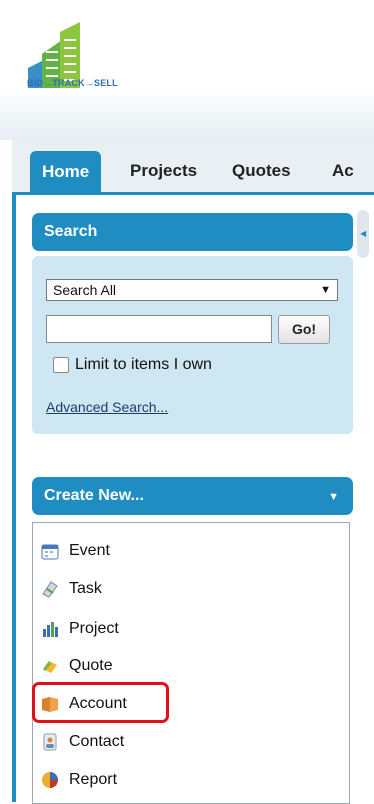 Image resolution: width=374 pixels, height=804 pixels. What do you see at coordinates (50, 629) in the screenshot?
I see `project-chart-icon` at bounding box center [50, 629].